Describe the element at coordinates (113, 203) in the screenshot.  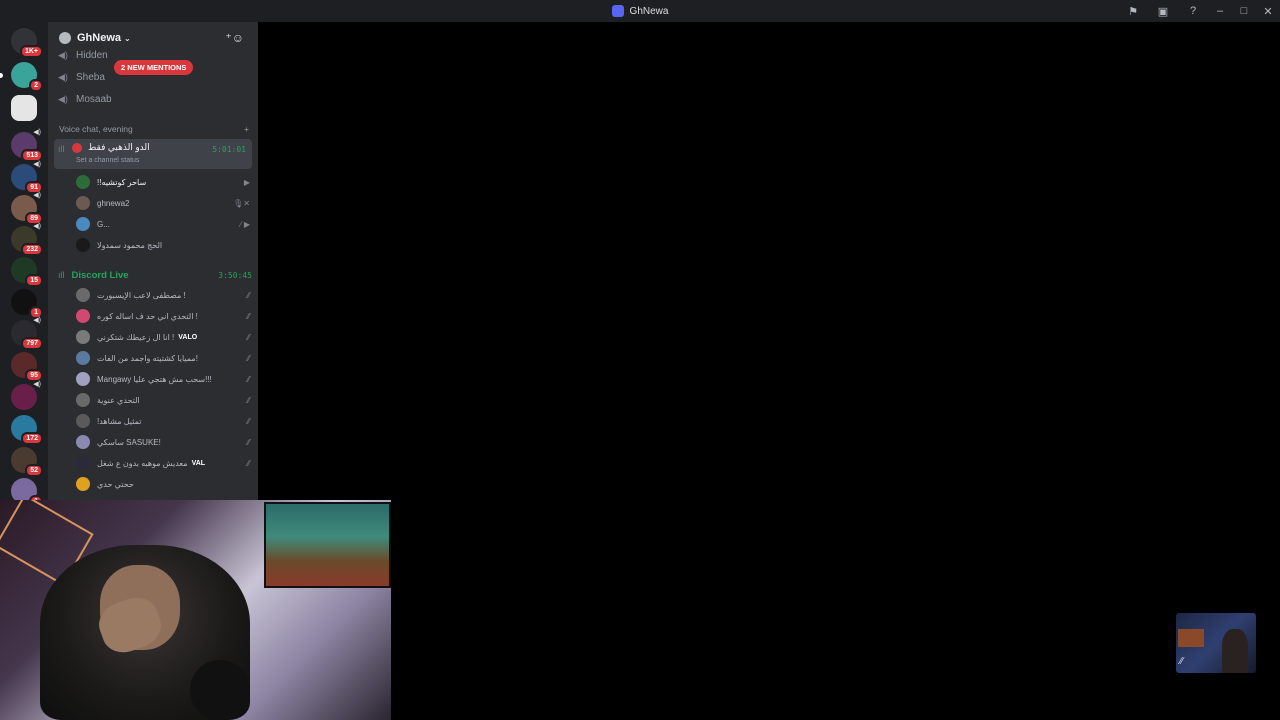
I see `member-name: ghnewa2` at that location.